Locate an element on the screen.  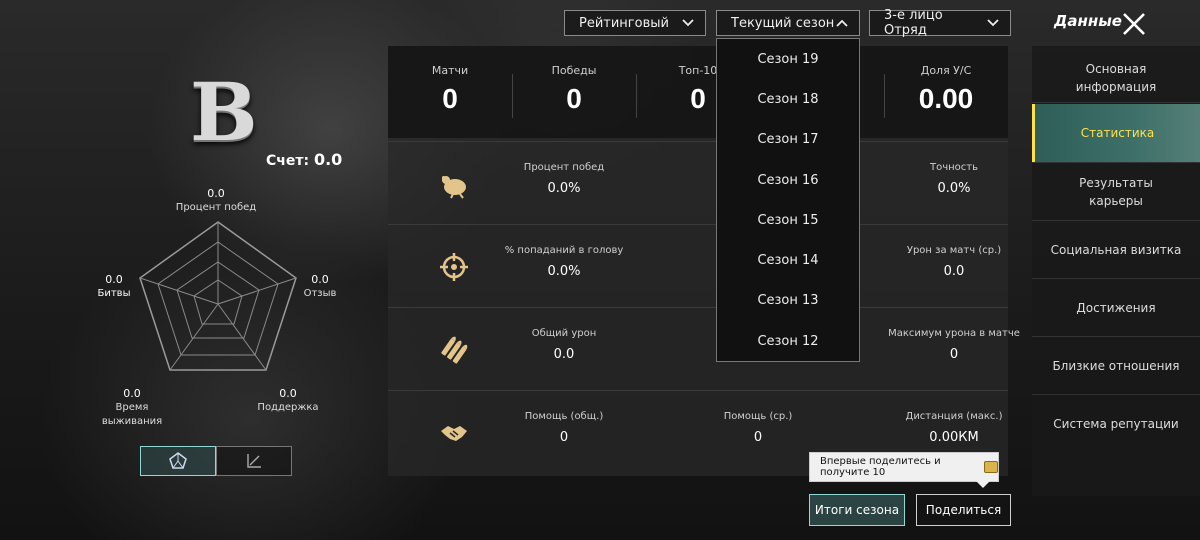
share-reward-tooltip: Впервые поделитесь и получите 10 is located at coordinates (904, 470).